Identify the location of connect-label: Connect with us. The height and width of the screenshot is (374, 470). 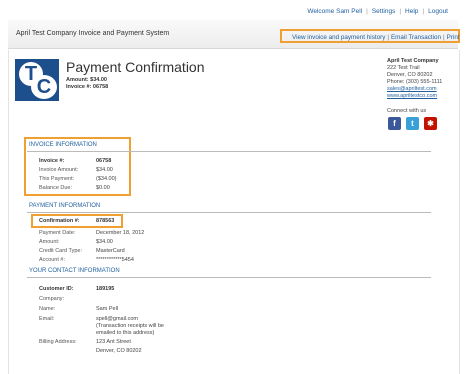
(407, 111).